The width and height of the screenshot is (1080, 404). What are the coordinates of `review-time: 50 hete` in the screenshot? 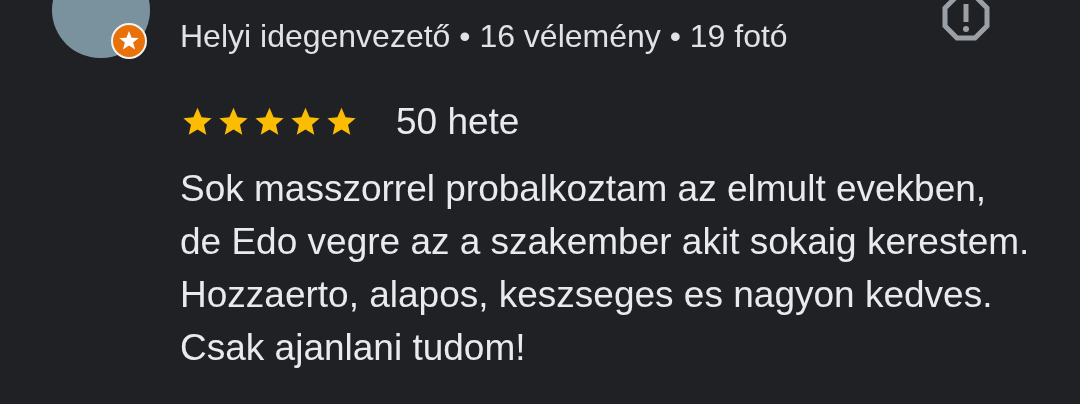 It's located at (458, 122).